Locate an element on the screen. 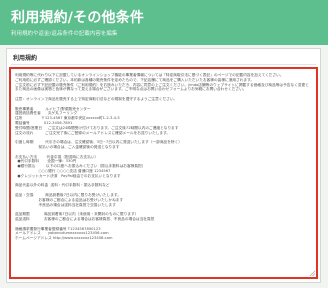 The height and width of the screenshot is (288, 328). resize-handle-icon is located at coordinates (312, 273).